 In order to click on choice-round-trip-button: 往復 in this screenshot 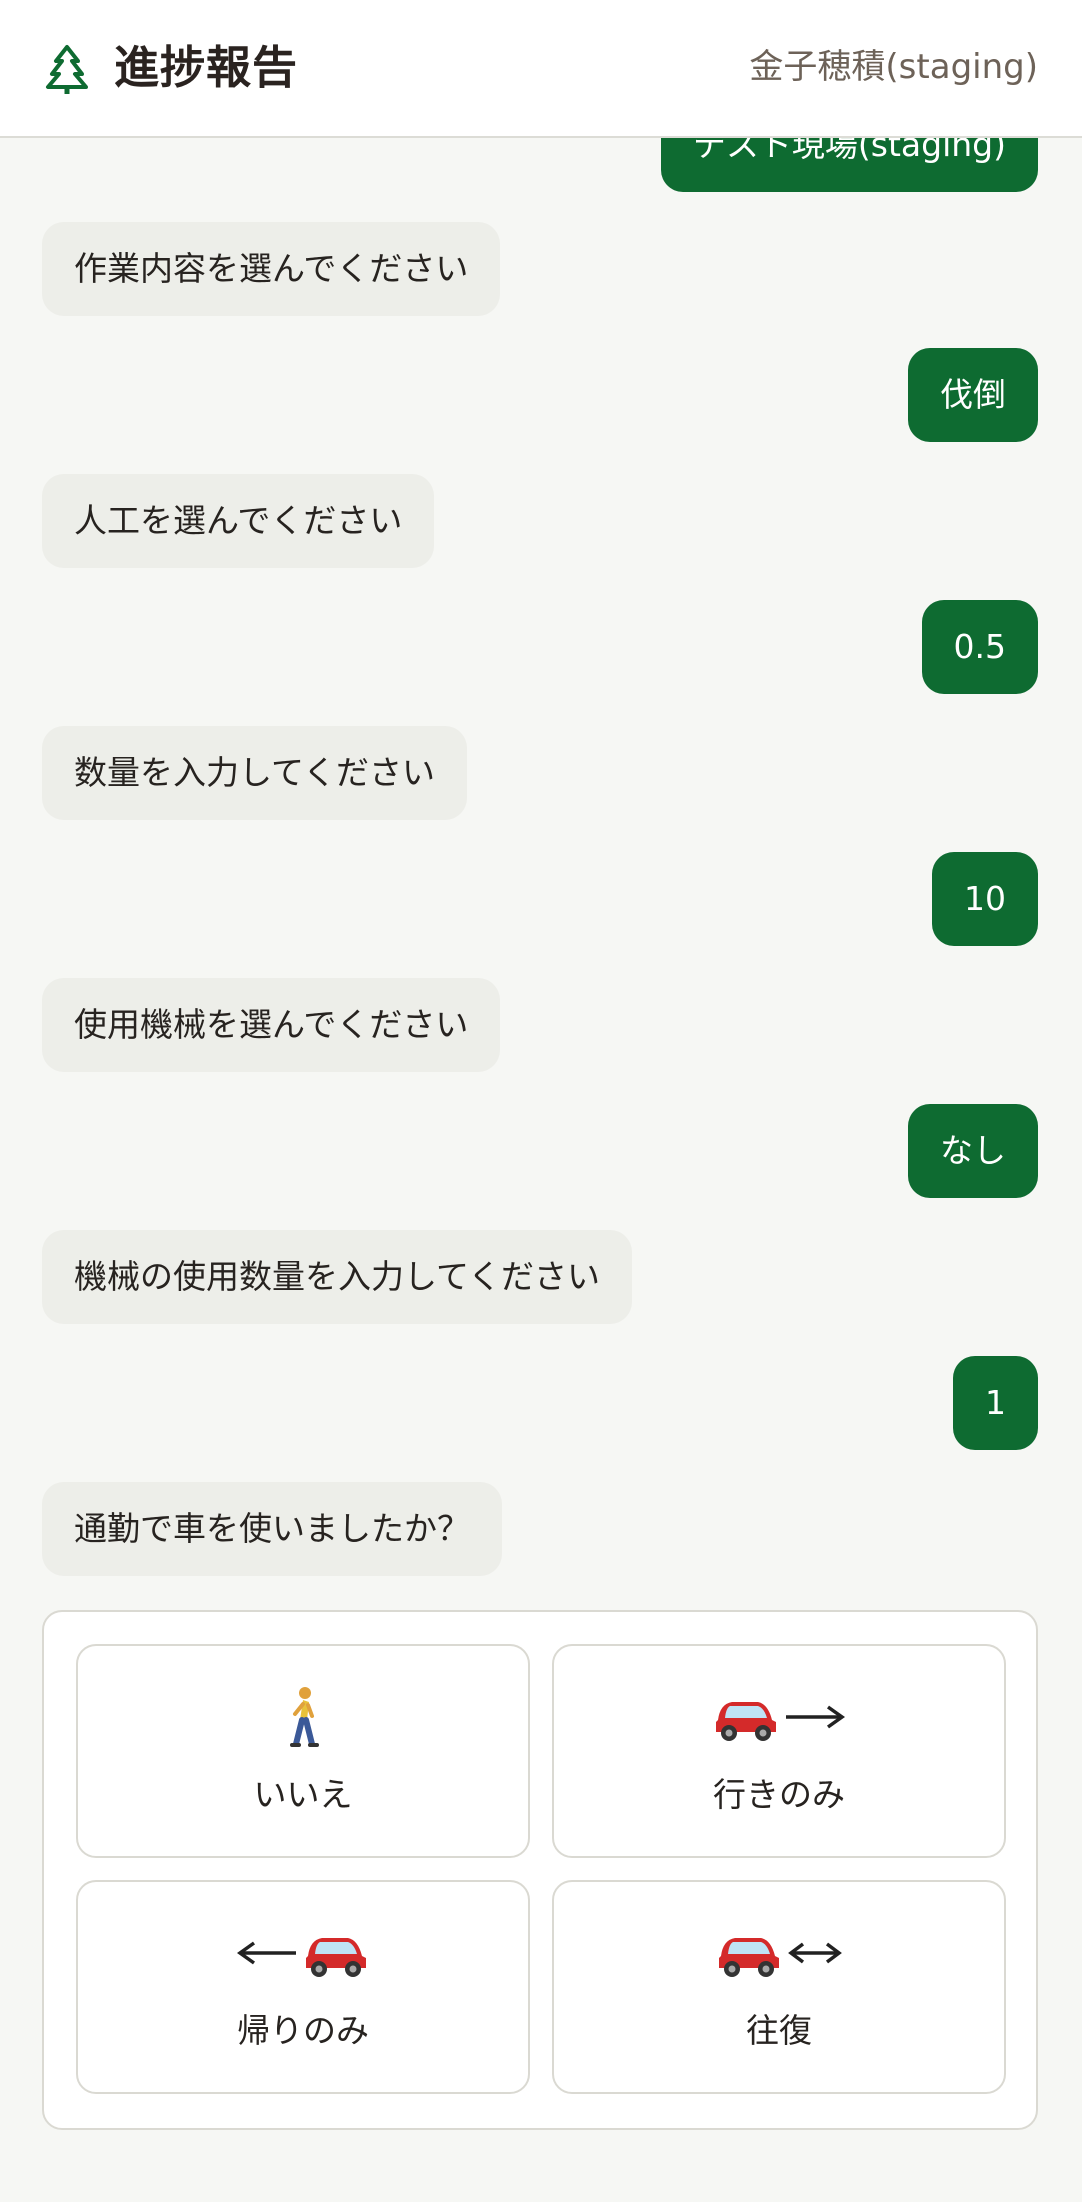, I will do `click(779, 1987)`.